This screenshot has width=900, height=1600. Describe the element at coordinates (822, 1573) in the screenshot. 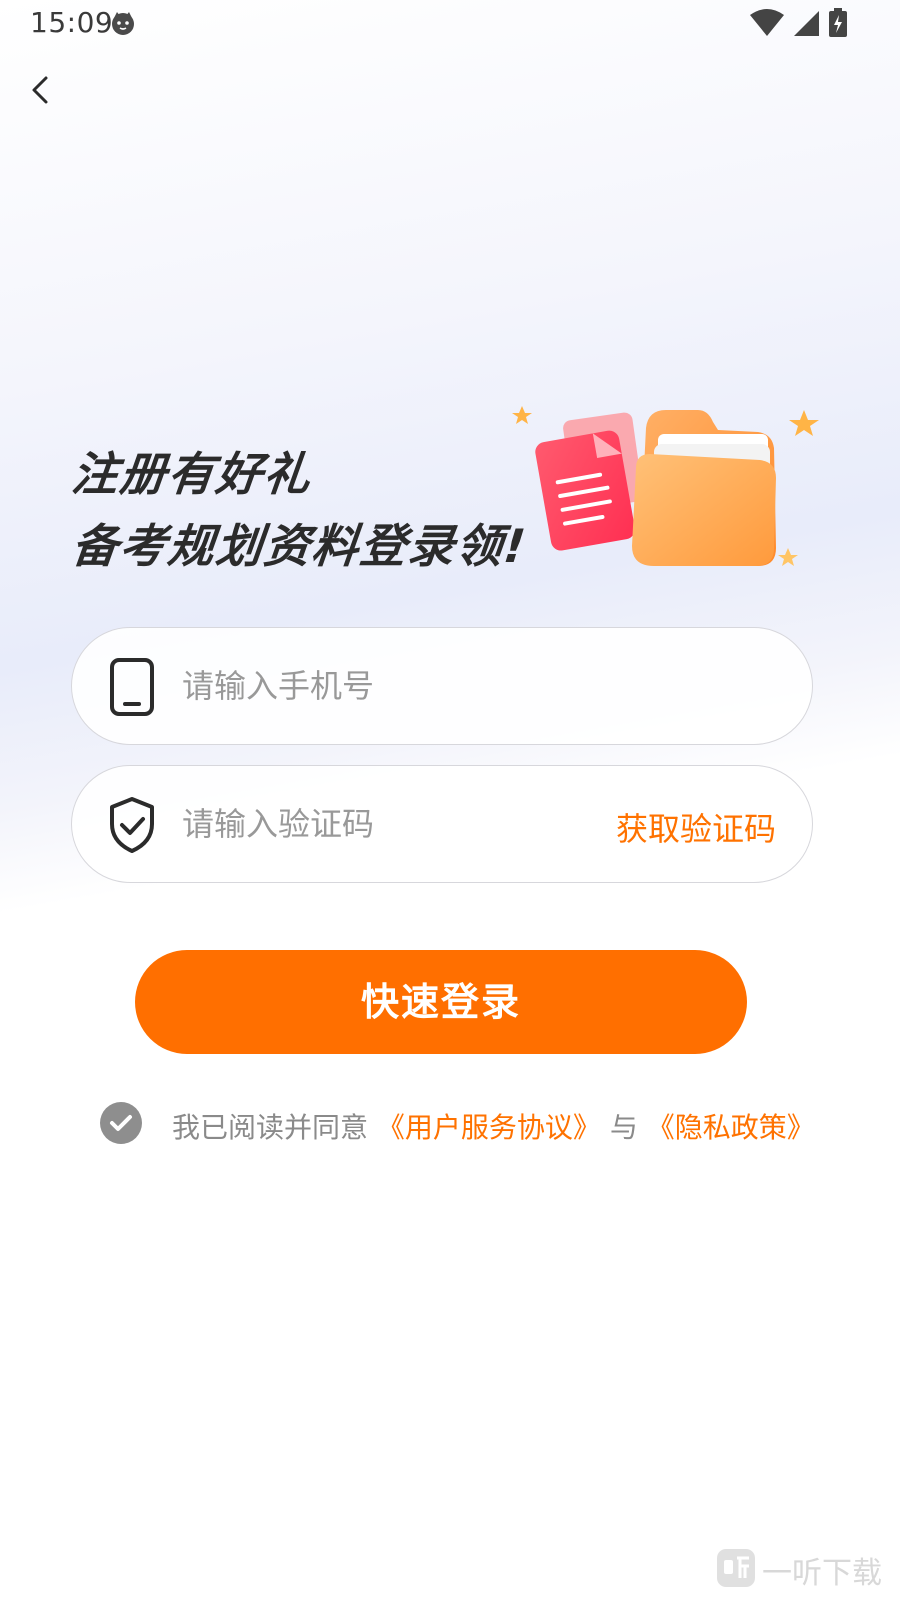

I see `watermark-text: 一听下载` at that location.